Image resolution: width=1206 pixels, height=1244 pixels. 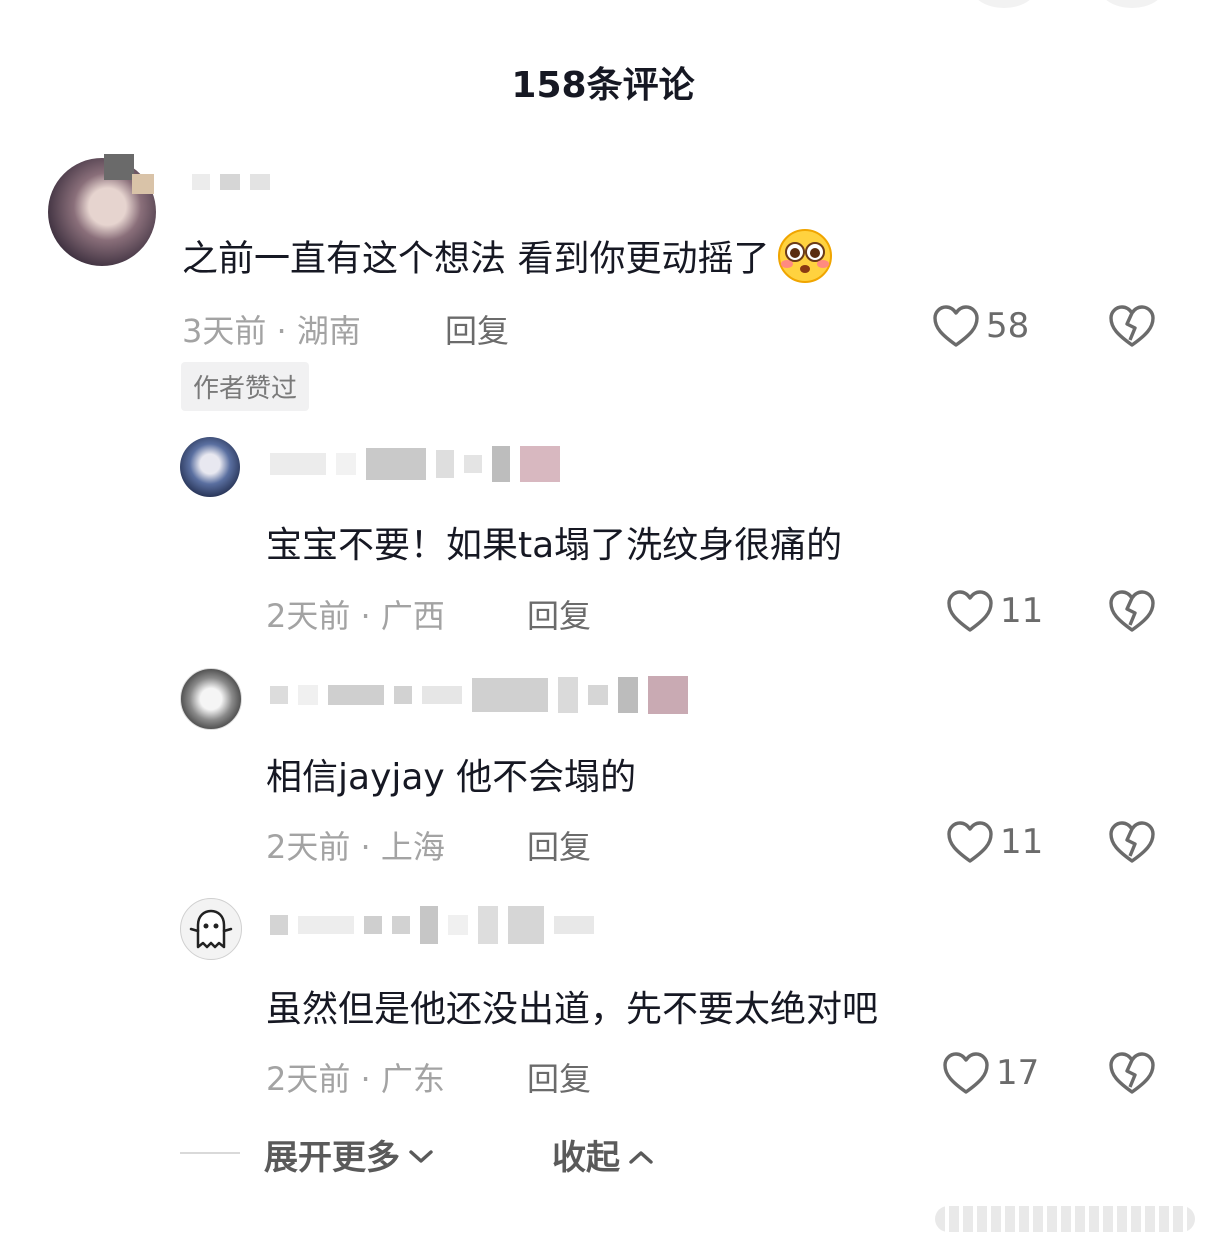 I want to click on comments-count-title: 158条评论, so click(x=603, y=85).